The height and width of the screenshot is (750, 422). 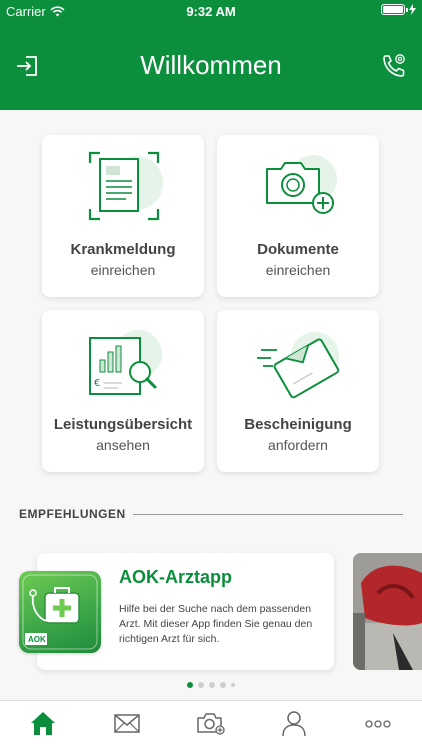 I want to click on recommendation-card-next, so click(x=387, y=611).